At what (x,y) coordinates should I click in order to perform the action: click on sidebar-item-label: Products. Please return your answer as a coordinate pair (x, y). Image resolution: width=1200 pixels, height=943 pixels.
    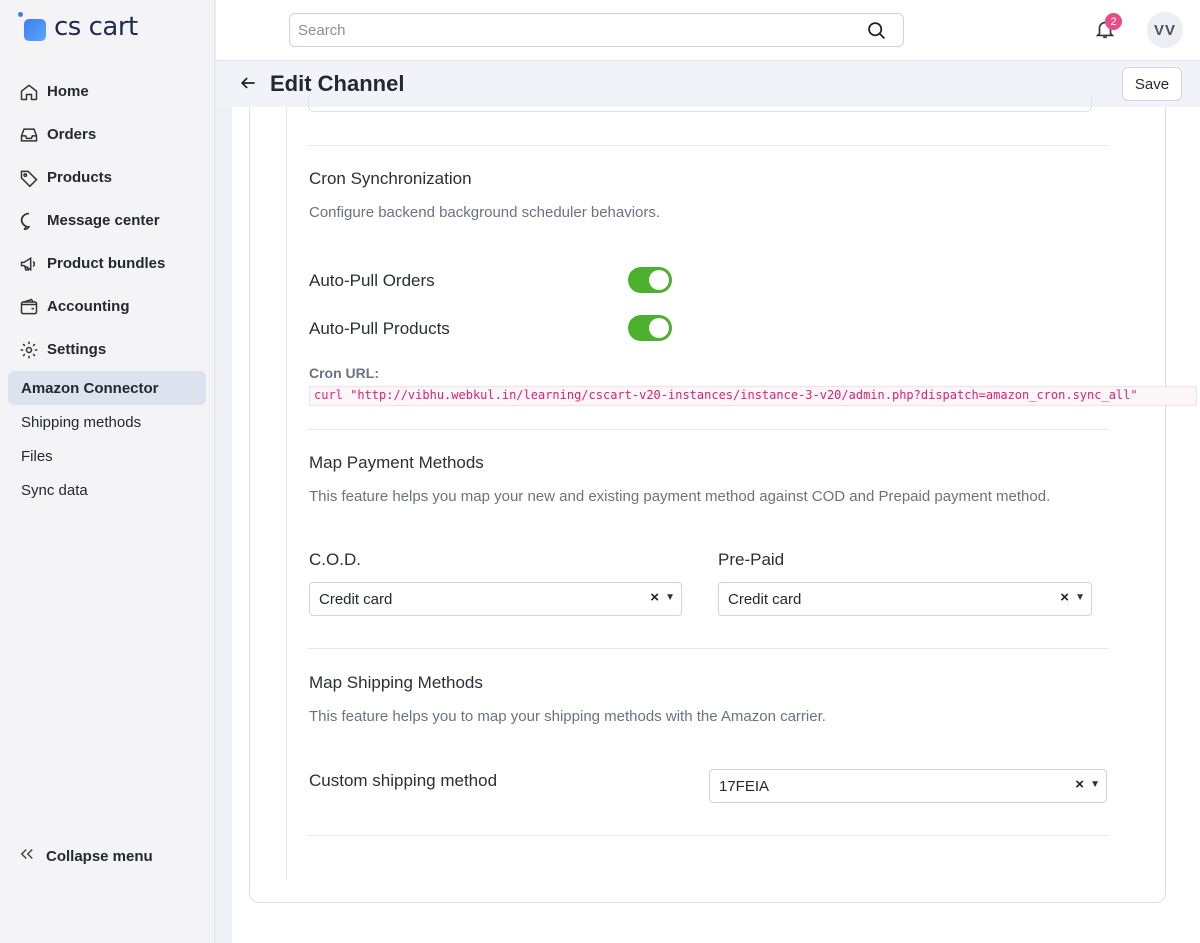
    Looking at the image, I should click on (80, 177).